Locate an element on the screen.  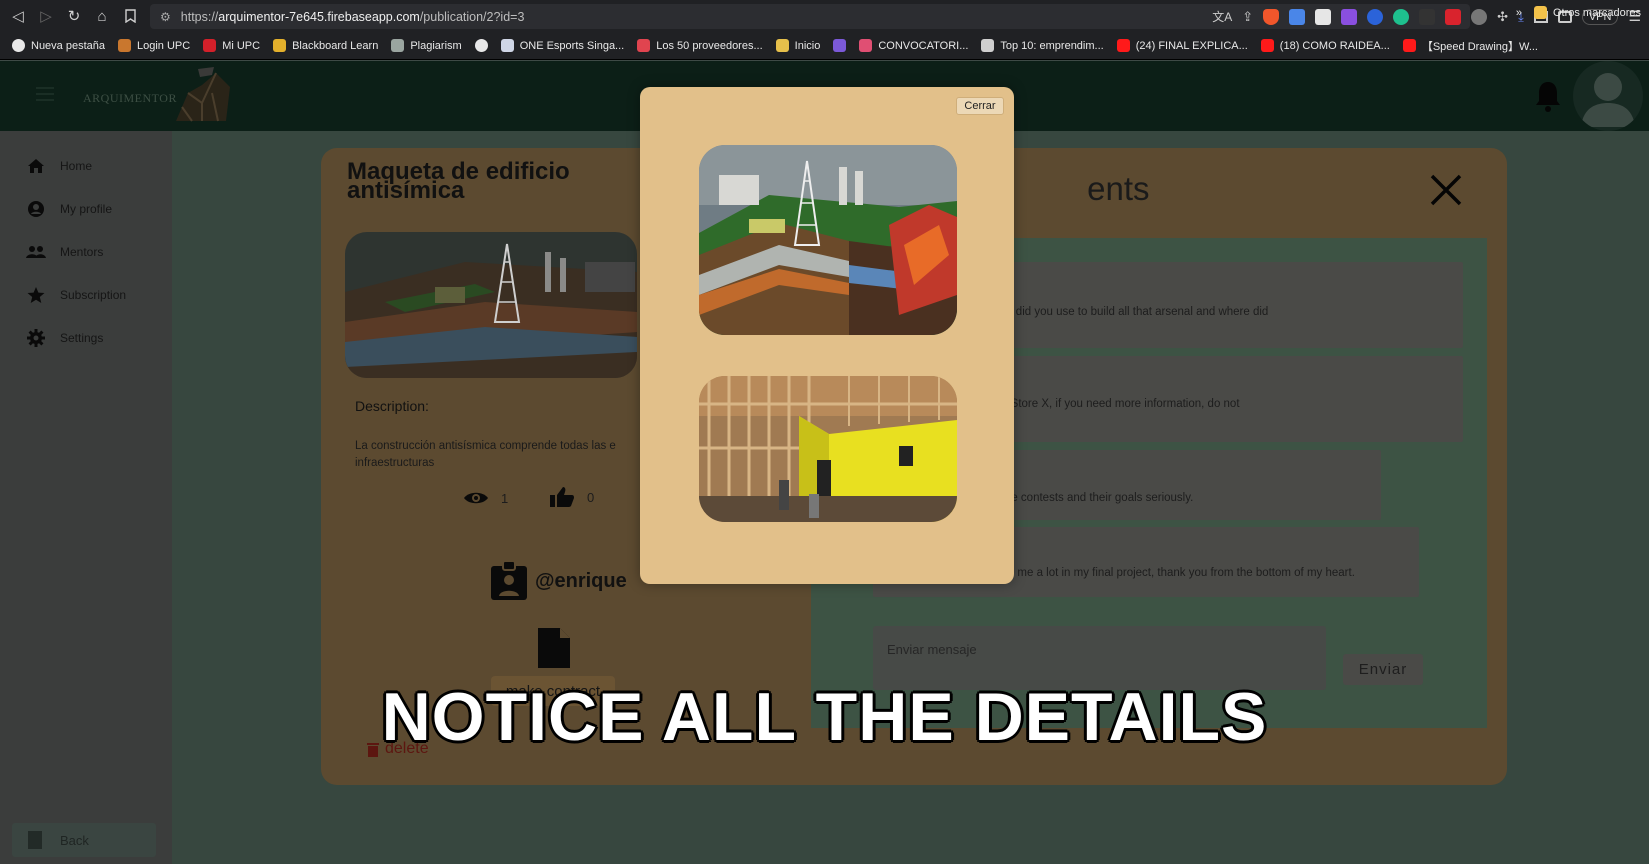
account-circle-icon is located at coordinates (36, 209).